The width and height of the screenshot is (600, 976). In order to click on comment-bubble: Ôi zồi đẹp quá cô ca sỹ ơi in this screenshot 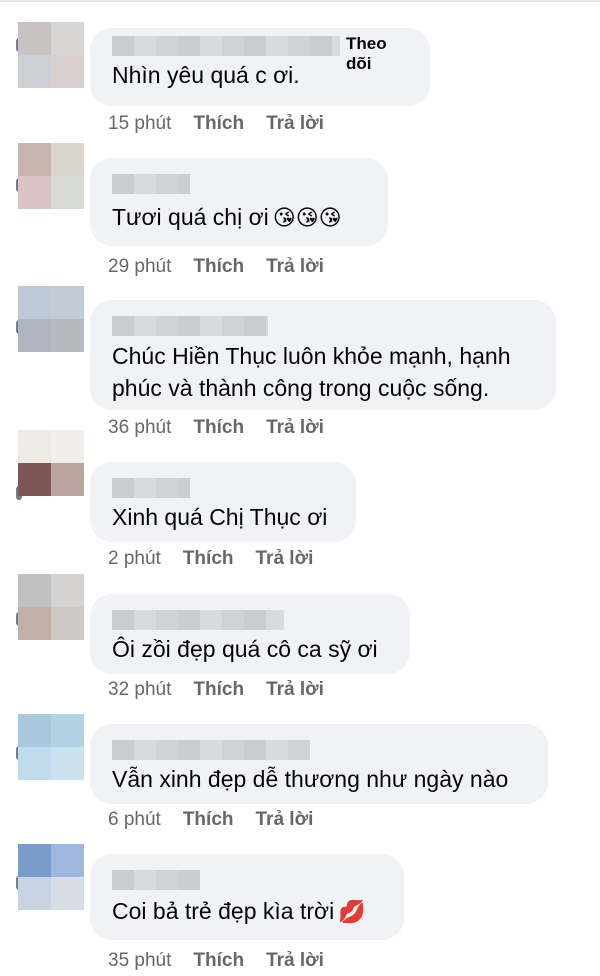, I will do `click(250, 634)`.